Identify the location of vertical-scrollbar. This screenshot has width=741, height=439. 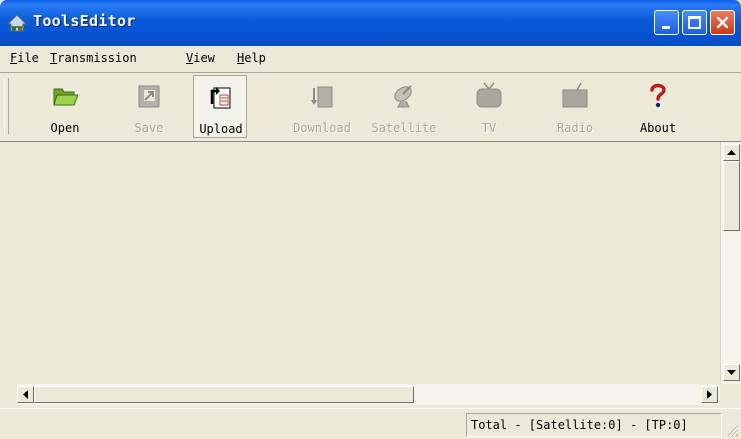
(730, 263).